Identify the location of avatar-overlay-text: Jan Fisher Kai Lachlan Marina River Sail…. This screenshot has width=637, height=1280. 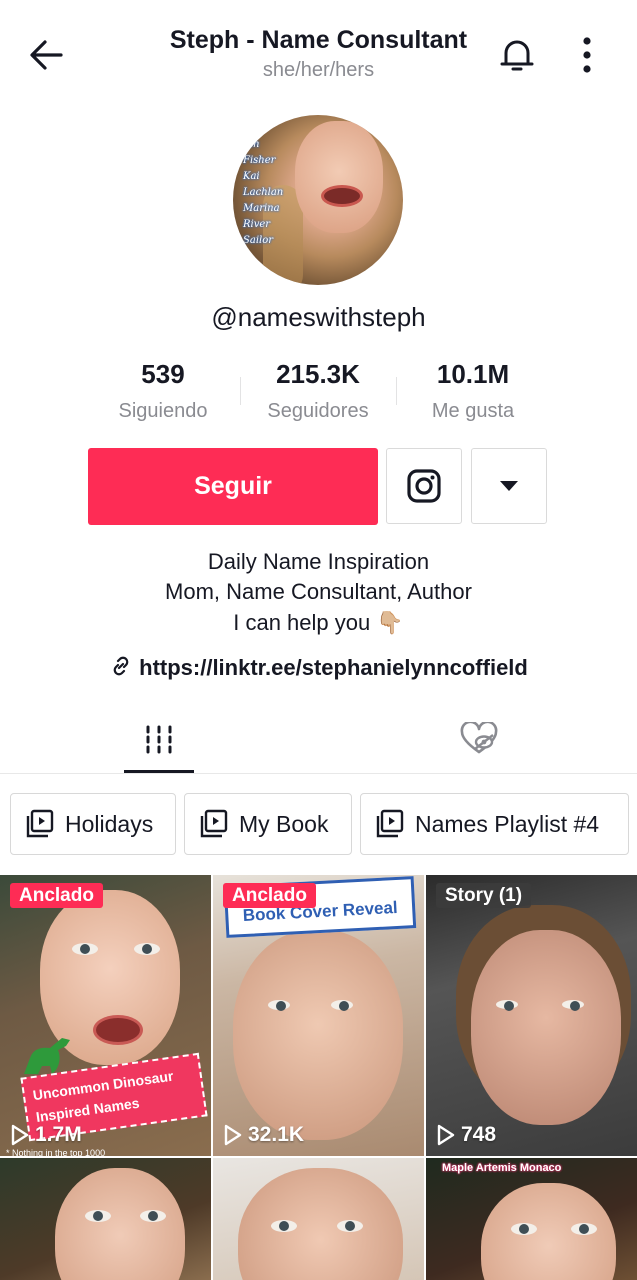
(263, 192).